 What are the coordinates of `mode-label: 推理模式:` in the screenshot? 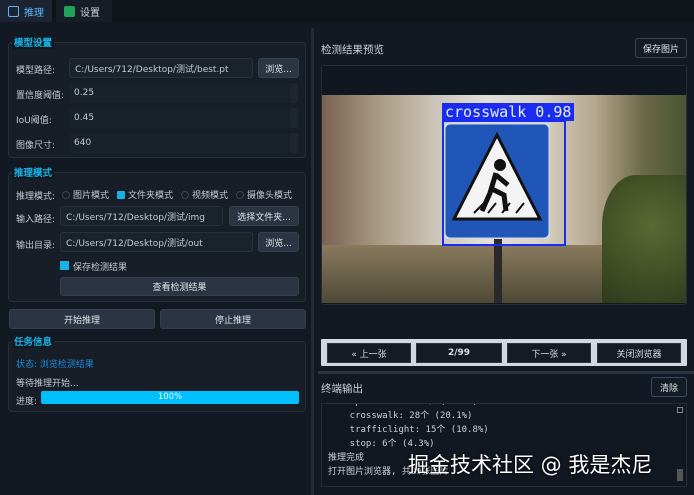 It's located at (36, 197).